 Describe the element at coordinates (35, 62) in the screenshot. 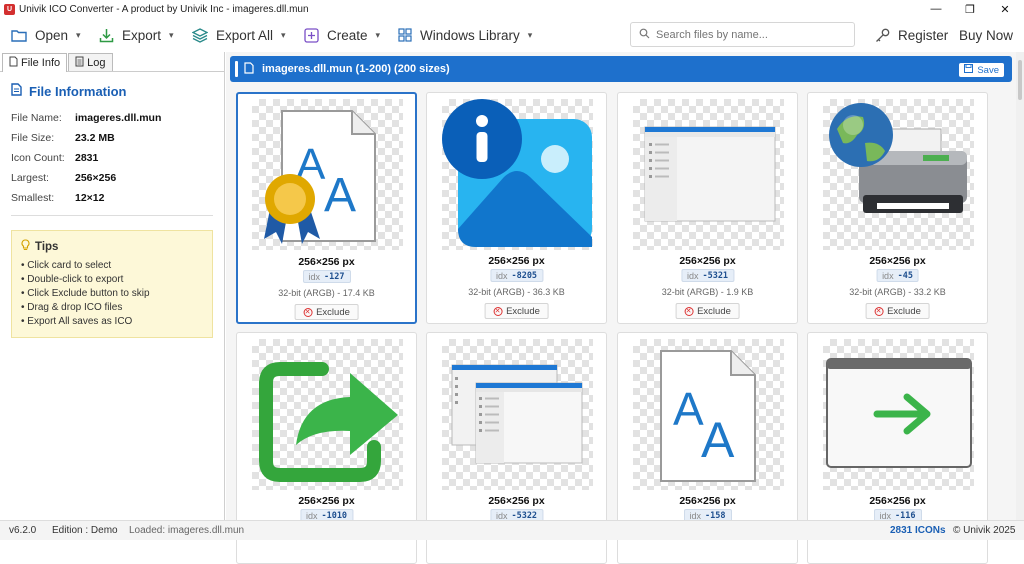

I see `tab-file-info: File Info` at that location.